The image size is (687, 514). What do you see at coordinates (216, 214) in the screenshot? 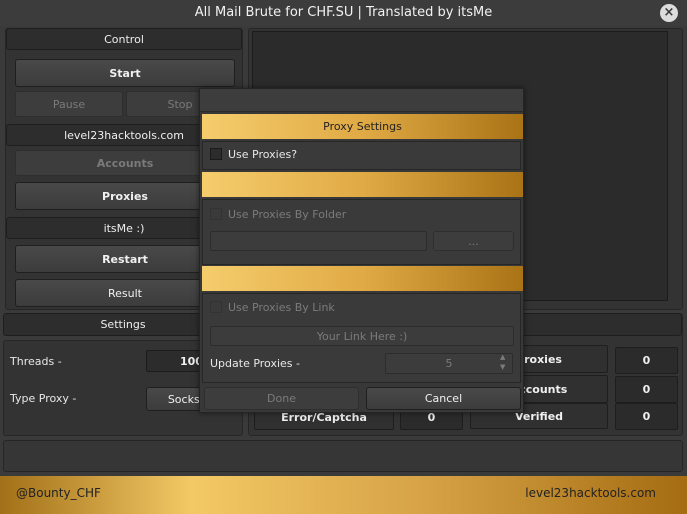
I see `use-by-folder-checkbox` at bounding box center [216, 214].